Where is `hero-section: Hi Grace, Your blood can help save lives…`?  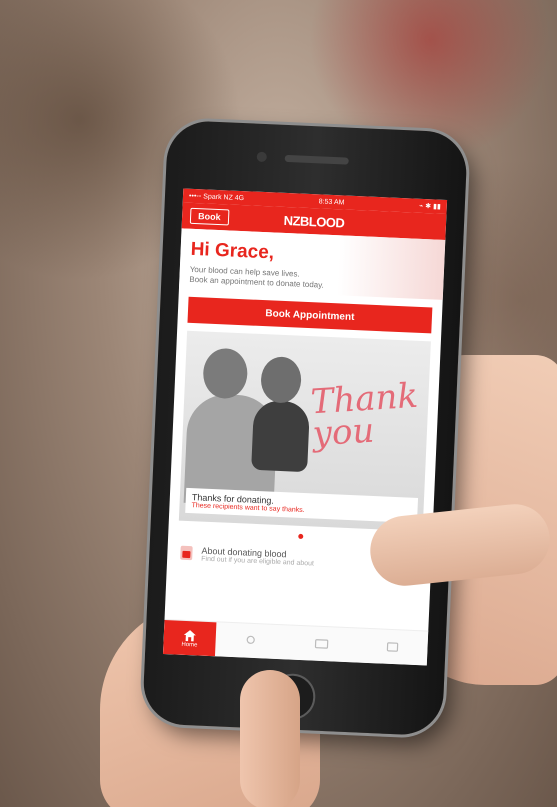
hero-section: Hi Grace, Your blood can help save lives… is located at coordinates (312, 264).